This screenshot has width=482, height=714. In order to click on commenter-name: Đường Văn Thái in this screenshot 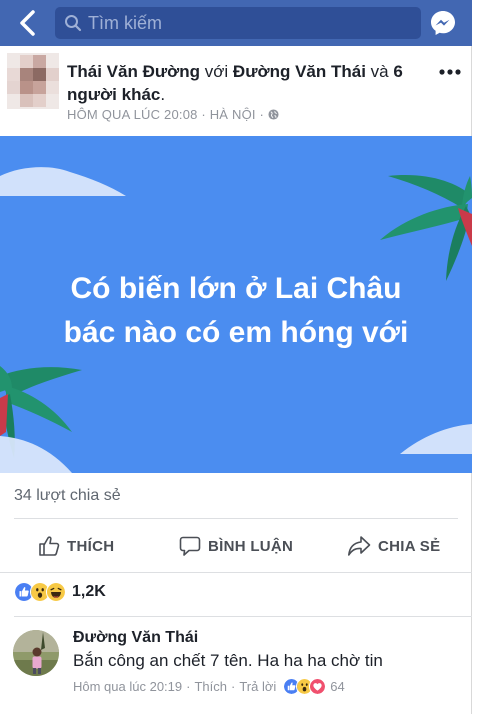, I will do `click(135, 638)`.